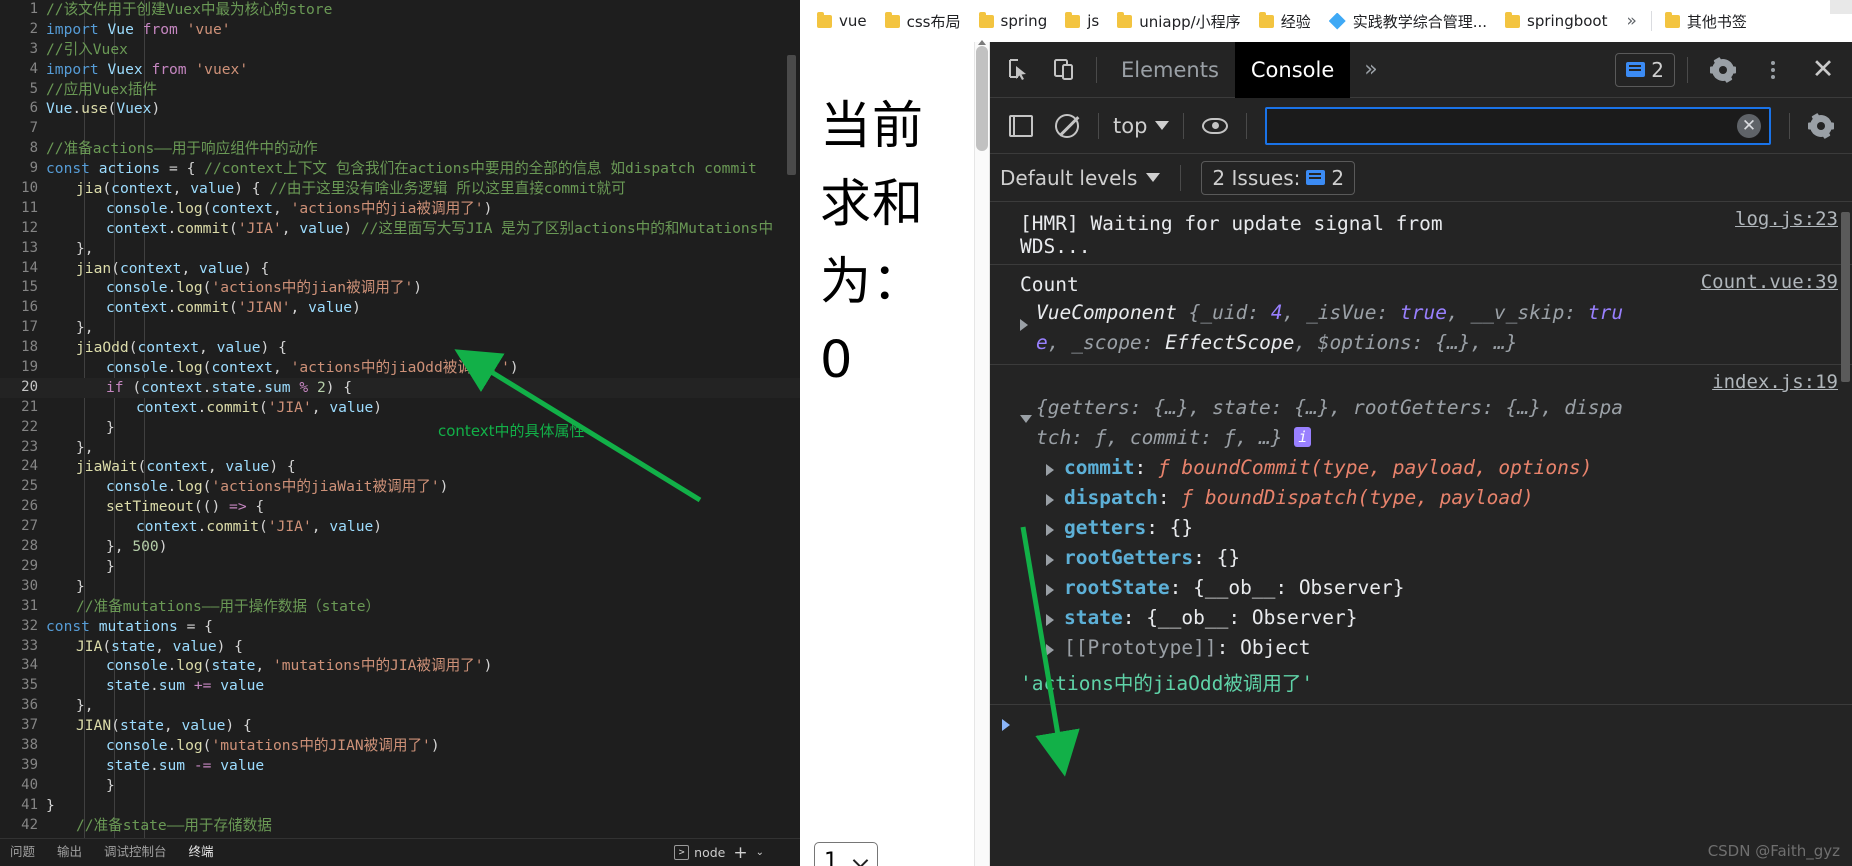  I want to click on code-text: Vue.use(Vuex), so click(103, 109).